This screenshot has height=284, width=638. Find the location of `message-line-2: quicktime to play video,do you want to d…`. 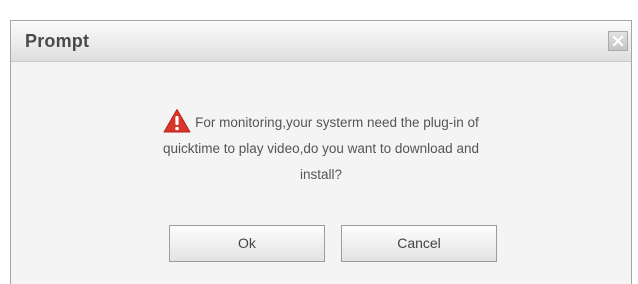

message-line-2: quicktime to play video,do you want to d… is located at coordinates (321, 148).